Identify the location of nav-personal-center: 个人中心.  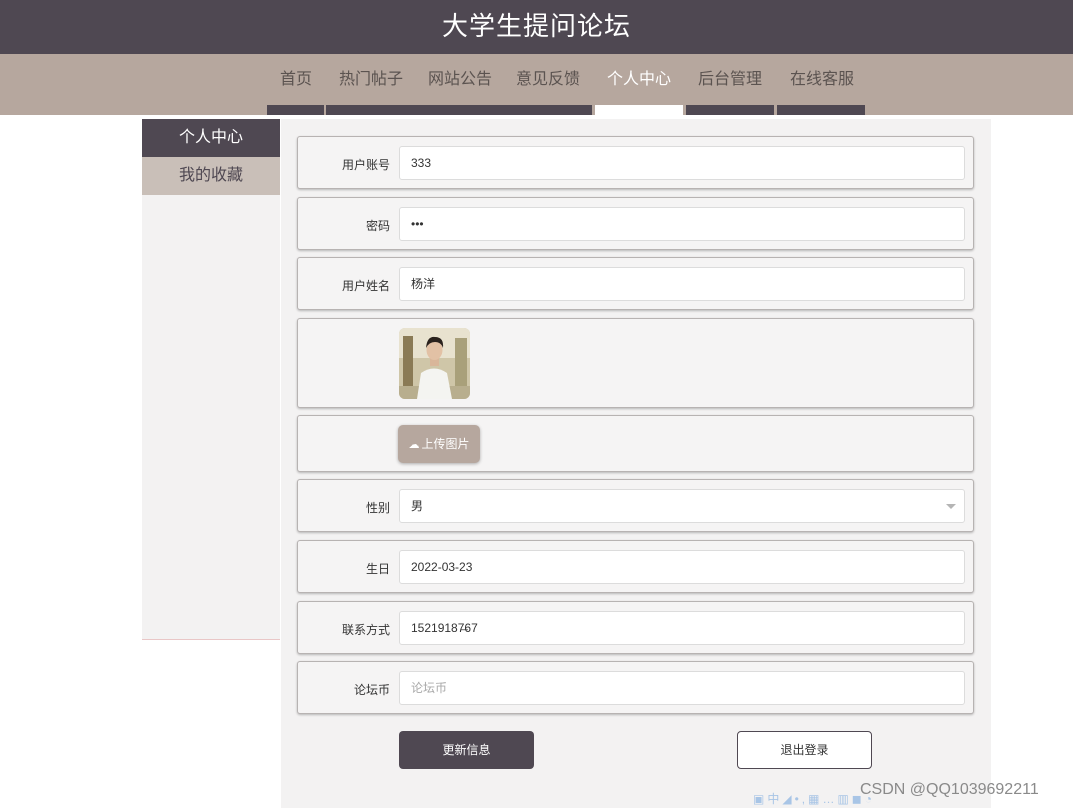
(639, 80).